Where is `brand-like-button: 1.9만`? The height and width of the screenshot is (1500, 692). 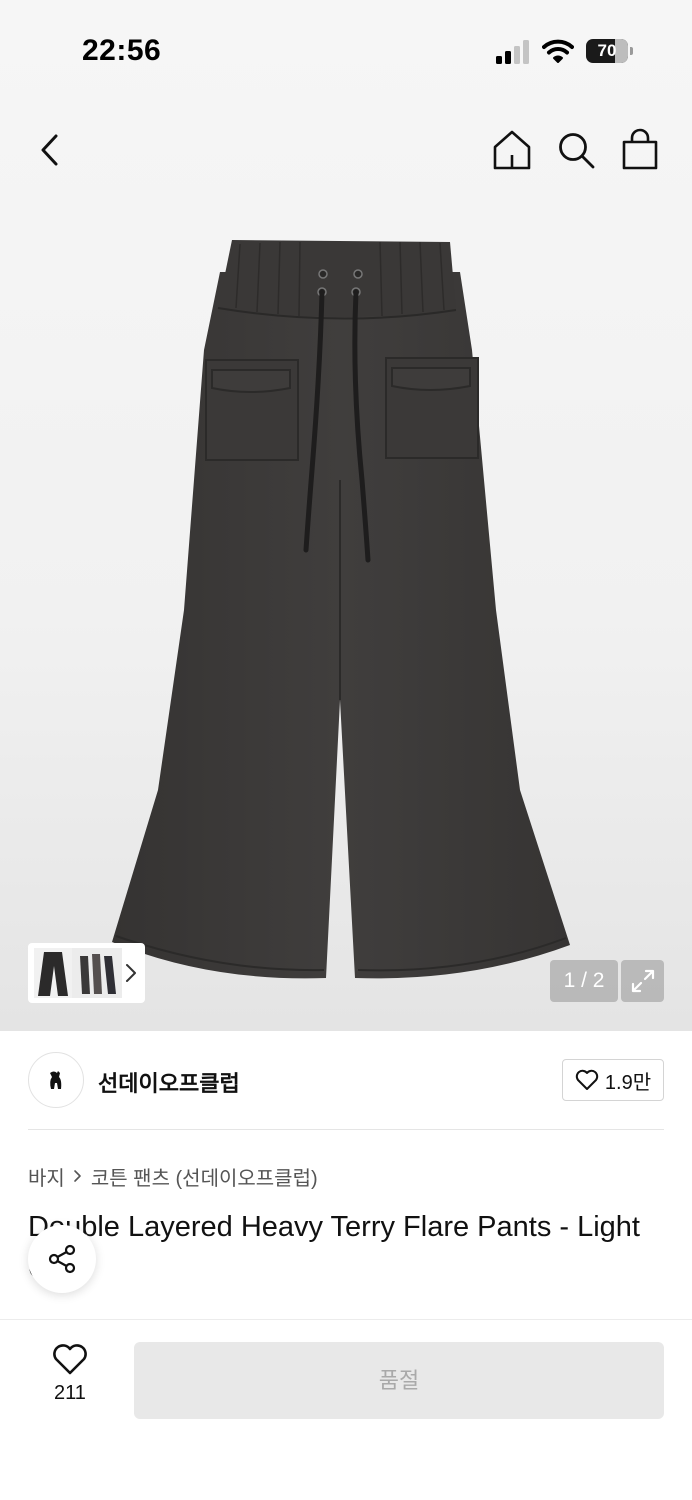
brand-like-button: 1.9만 is located at coordinates (613, 1080).